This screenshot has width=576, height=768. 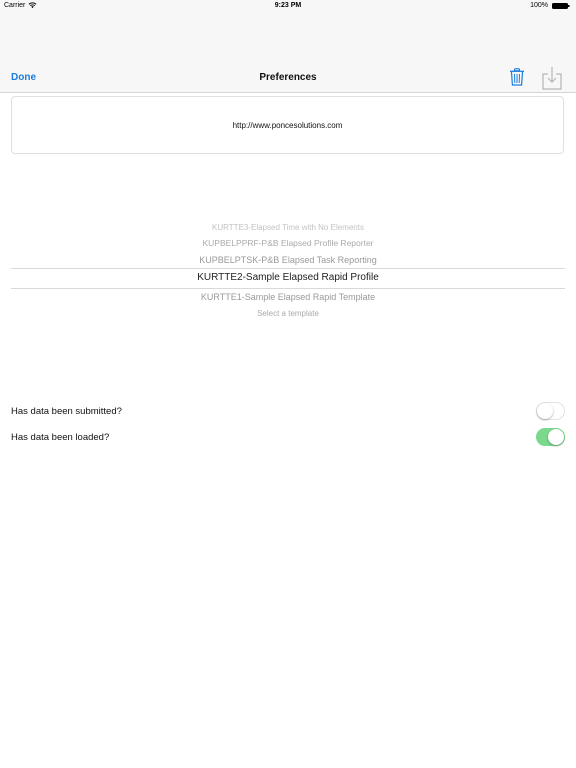 What do you see at coordinates (552, 78) in the screenshot?
I see `download-icon` at bounding box center [552, 78].